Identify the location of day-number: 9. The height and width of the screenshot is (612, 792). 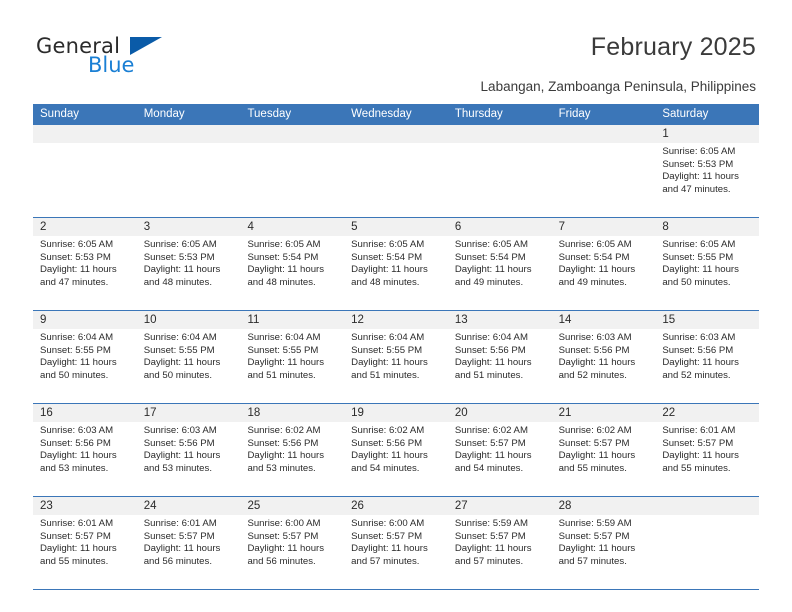
(43, 320).